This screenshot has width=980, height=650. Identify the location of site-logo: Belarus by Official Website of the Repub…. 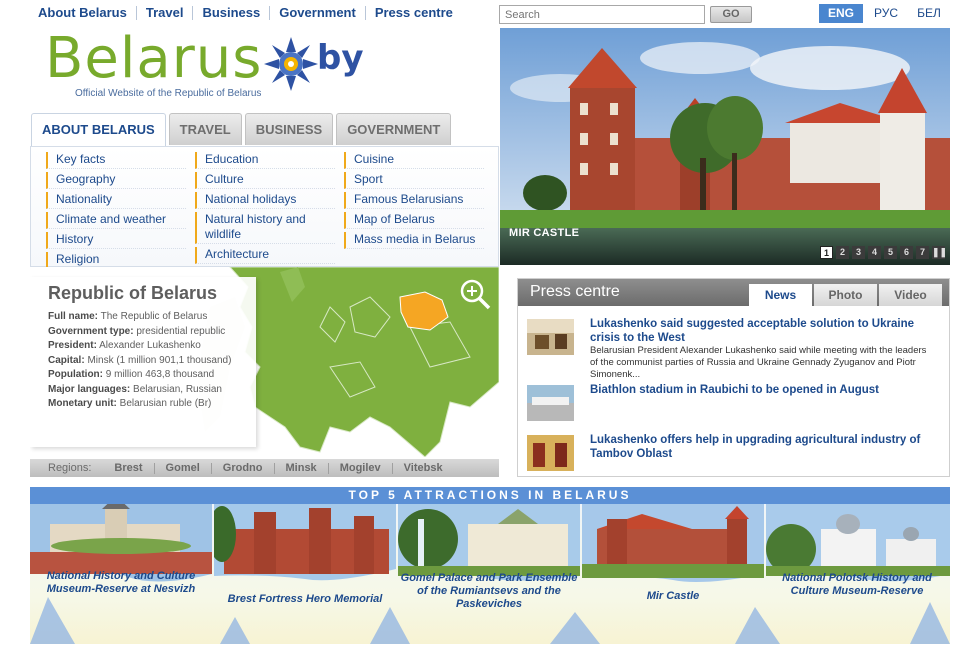
(204, 64).